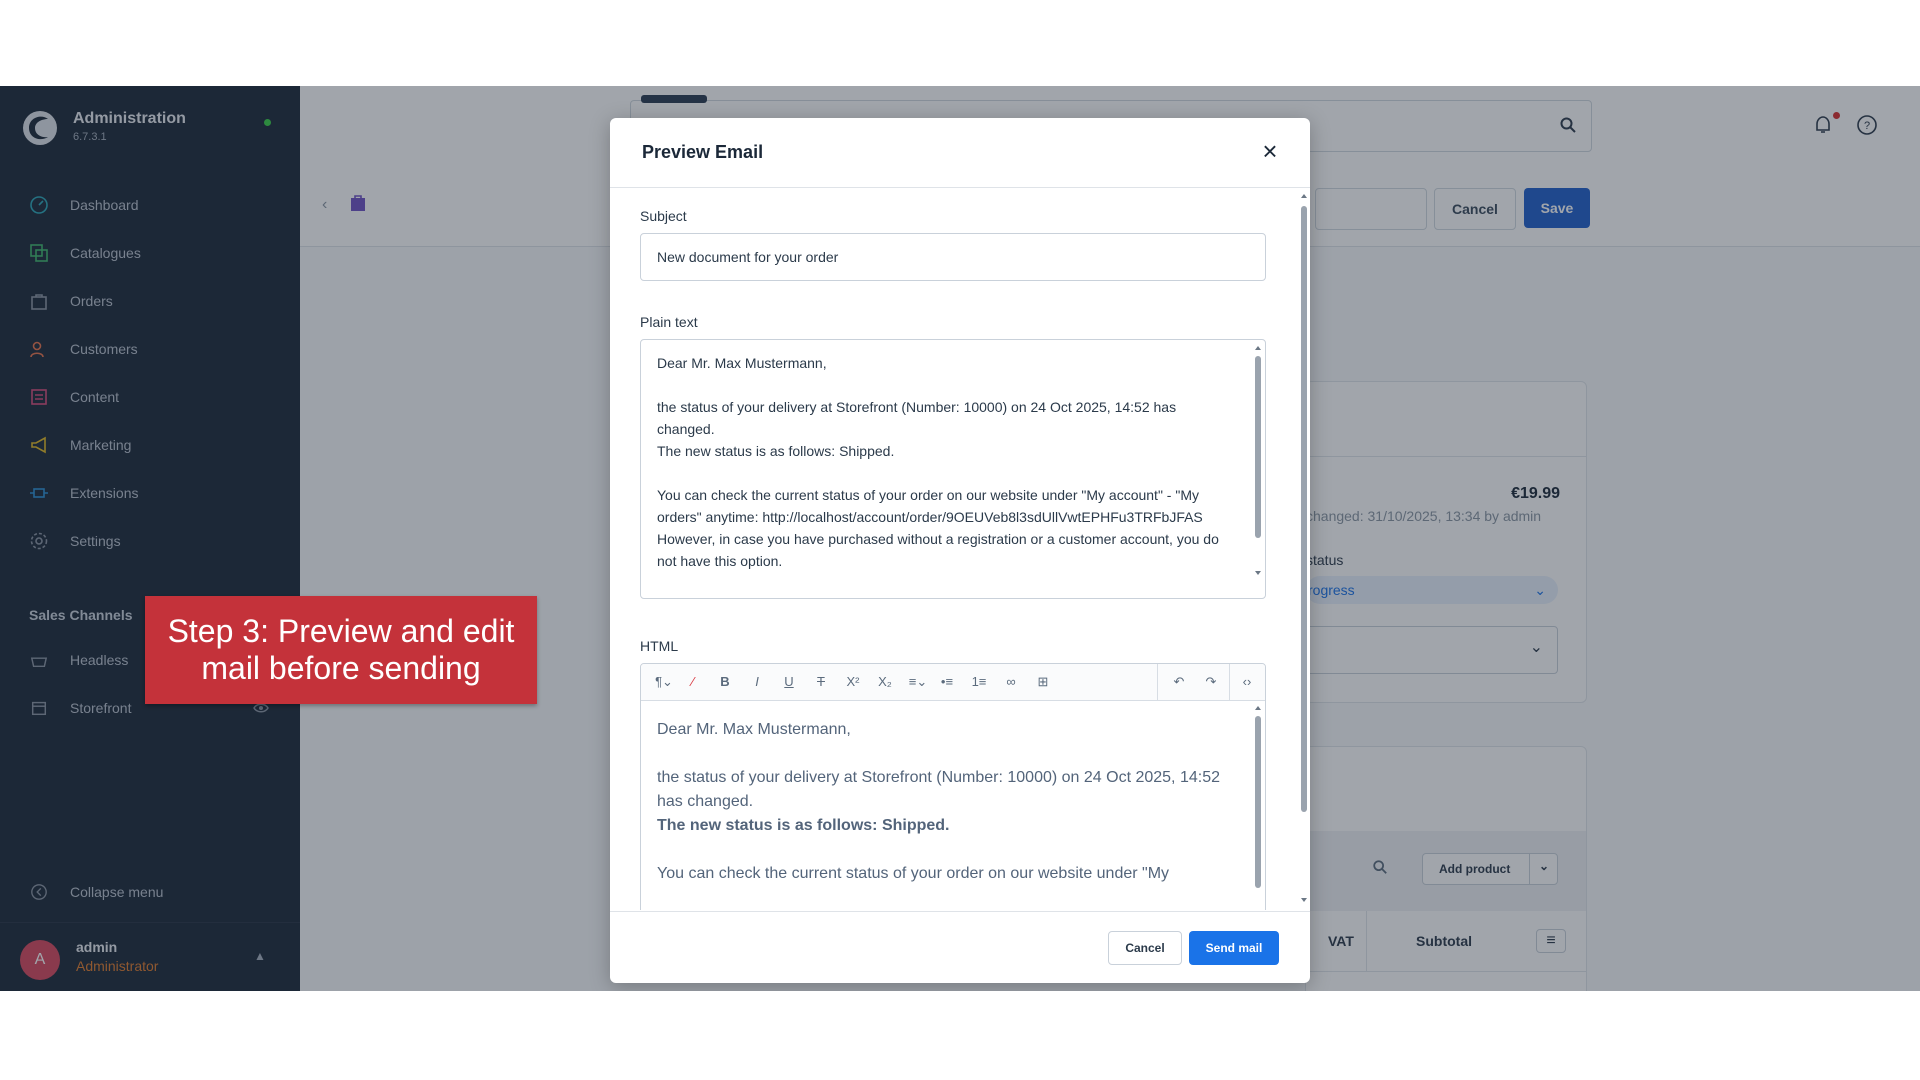  What do you see at coordinates (1234, 948) in the screenshot?
I see `send-mail-button: Send mail` at bounding box center [1234, 948].